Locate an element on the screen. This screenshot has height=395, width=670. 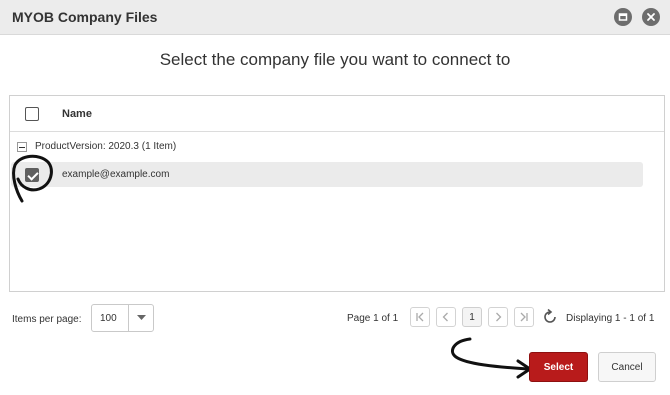
window-title: MYOB Company Files is located at coordinates (85, 17).